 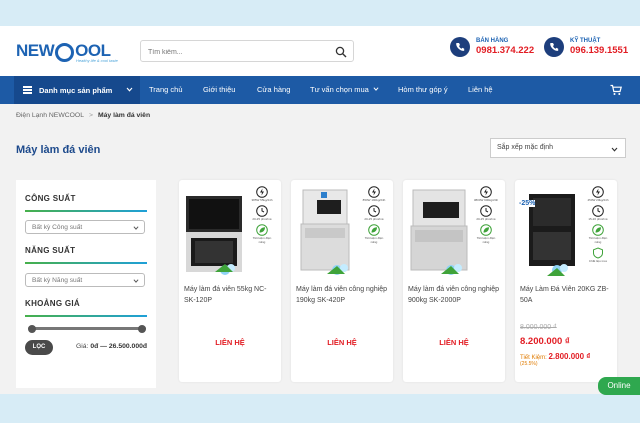 What do you see at coordinates (374, 200) in the screenshot?
I see `spec-text: 850W 190kg/24h` at bounding box center [374, 200].